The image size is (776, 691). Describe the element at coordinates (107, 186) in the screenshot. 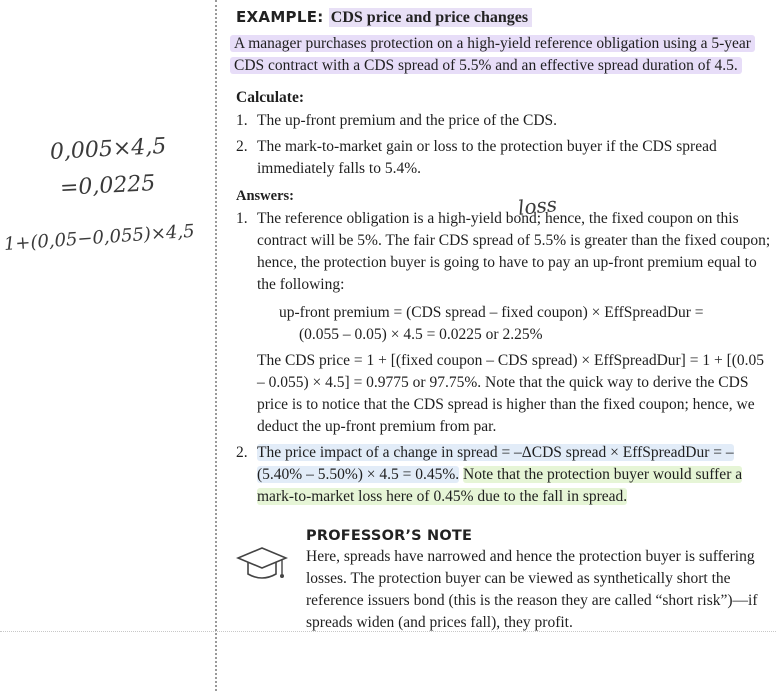

I see `handwritten-note-2: =0,0225` at that location.